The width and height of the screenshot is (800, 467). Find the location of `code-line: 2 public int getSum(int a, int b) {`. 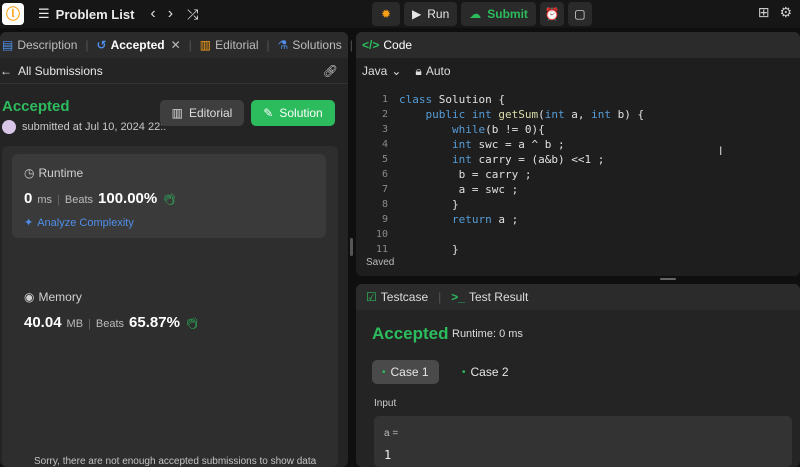

code-line: 2 public int getSum(int a, int b) { is located at coordinates (578, 114).